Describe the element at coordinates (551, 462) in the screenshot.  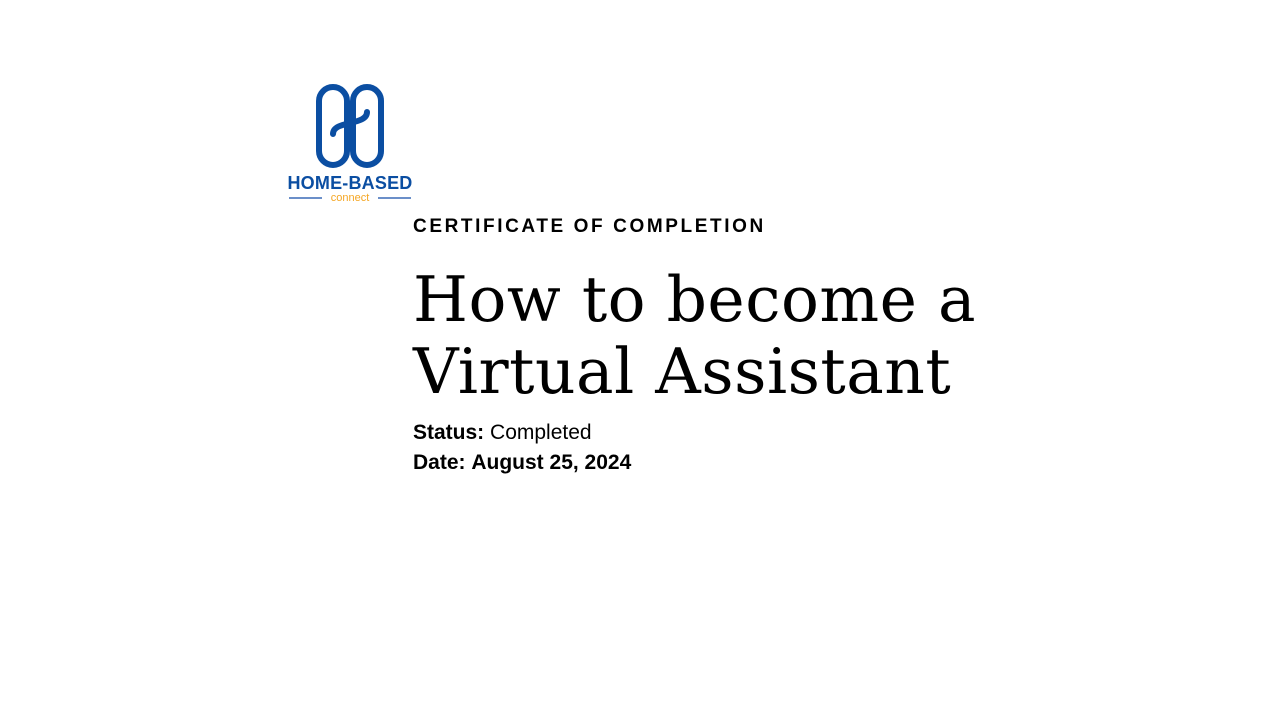
I see `date-value: August 25, 2024` at that location.